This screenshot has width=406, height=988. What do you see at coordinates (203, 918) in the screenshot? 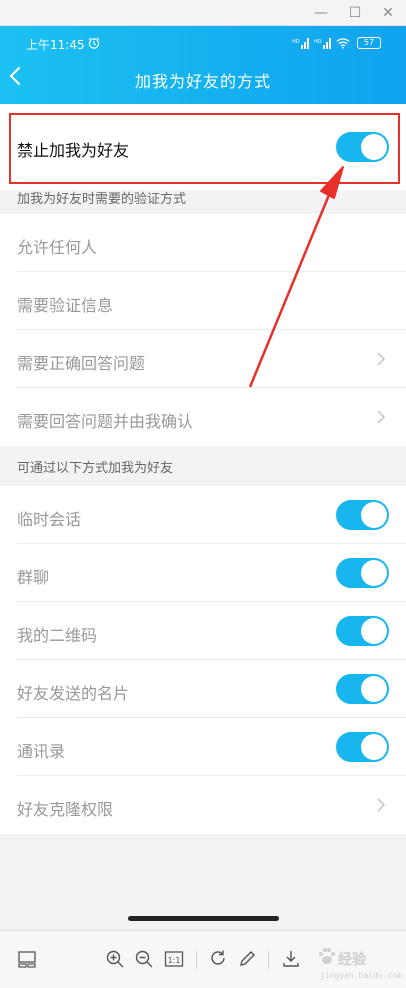
I see `home-indicator` at bounding box center [203, 918].